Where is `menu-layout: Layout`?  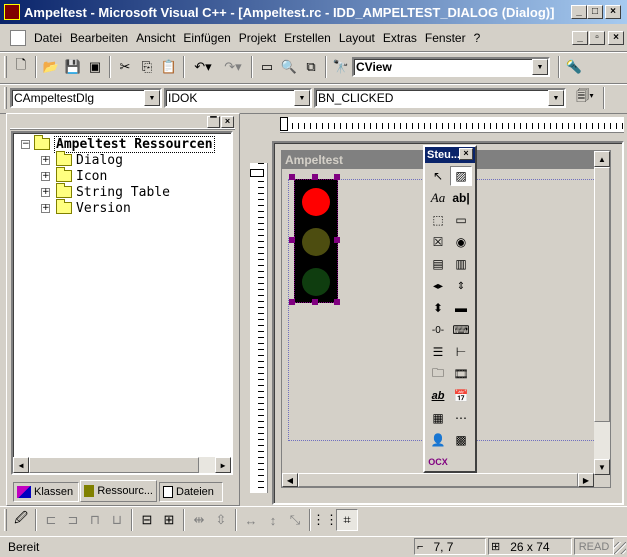
menu-layout: Layout is located at coordinates (357, 38).